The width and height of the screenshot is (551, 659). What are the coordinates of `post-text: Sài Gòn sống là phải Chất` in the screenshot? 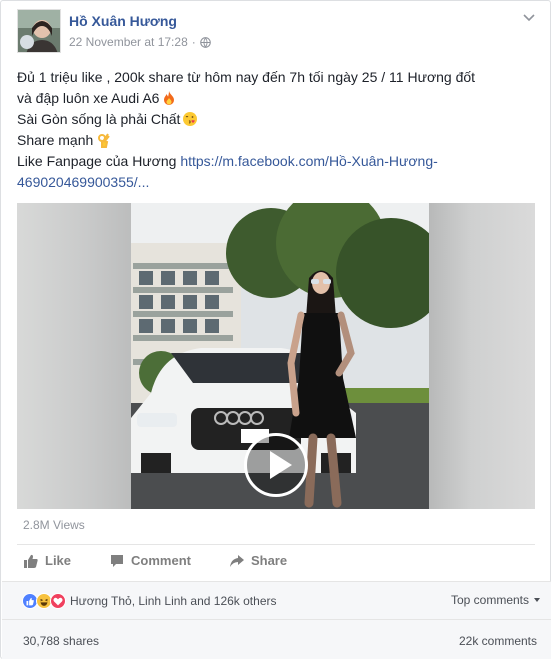 It's located at (99, 119).